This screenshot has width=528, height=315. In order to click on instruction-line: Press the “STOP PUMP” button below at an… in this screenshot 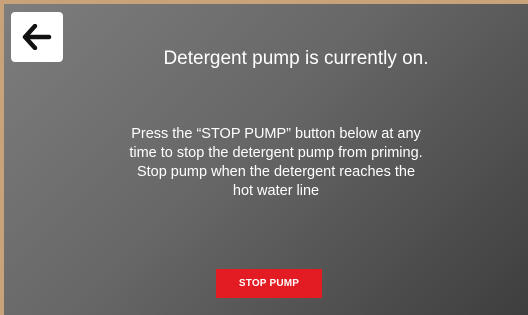, I will do `click(276, 134)`.